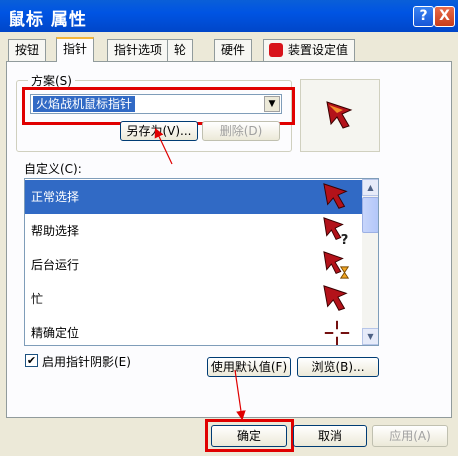 This screenshot has height=456, width=458. Describe the element at coordinates (53, 169) in the screenshot. I see `custom-label: 自定义(C):` at that location.